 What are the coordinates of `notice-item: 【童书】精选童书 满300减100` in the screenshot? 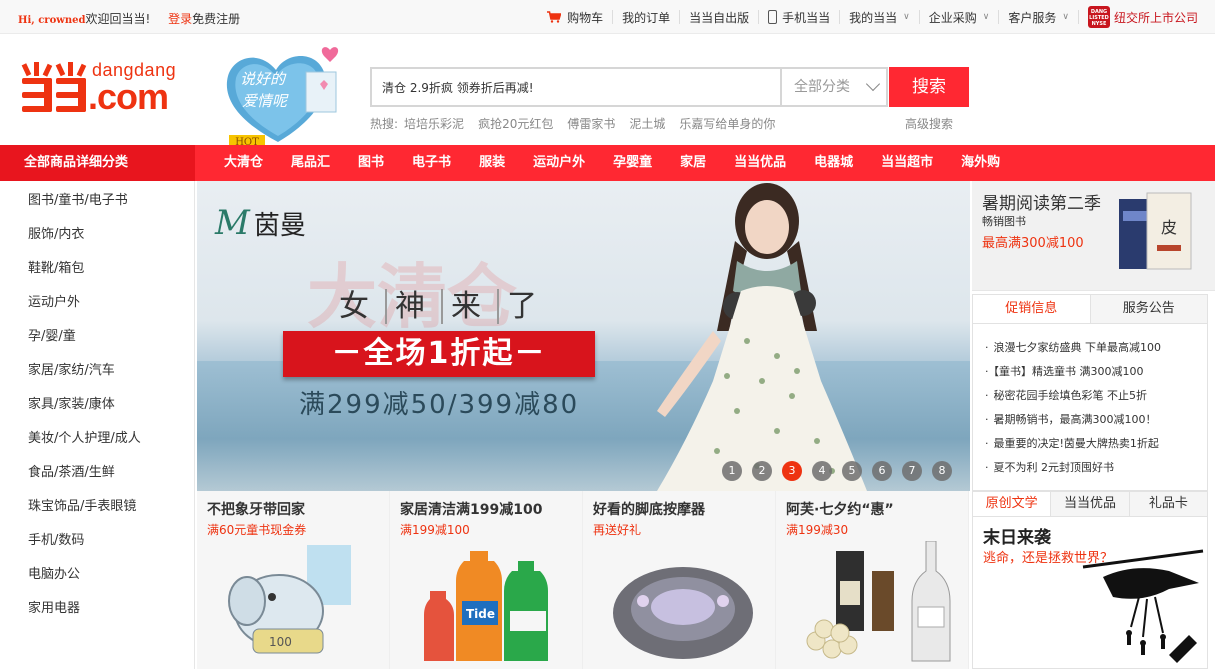 It's located at (1090, 374).